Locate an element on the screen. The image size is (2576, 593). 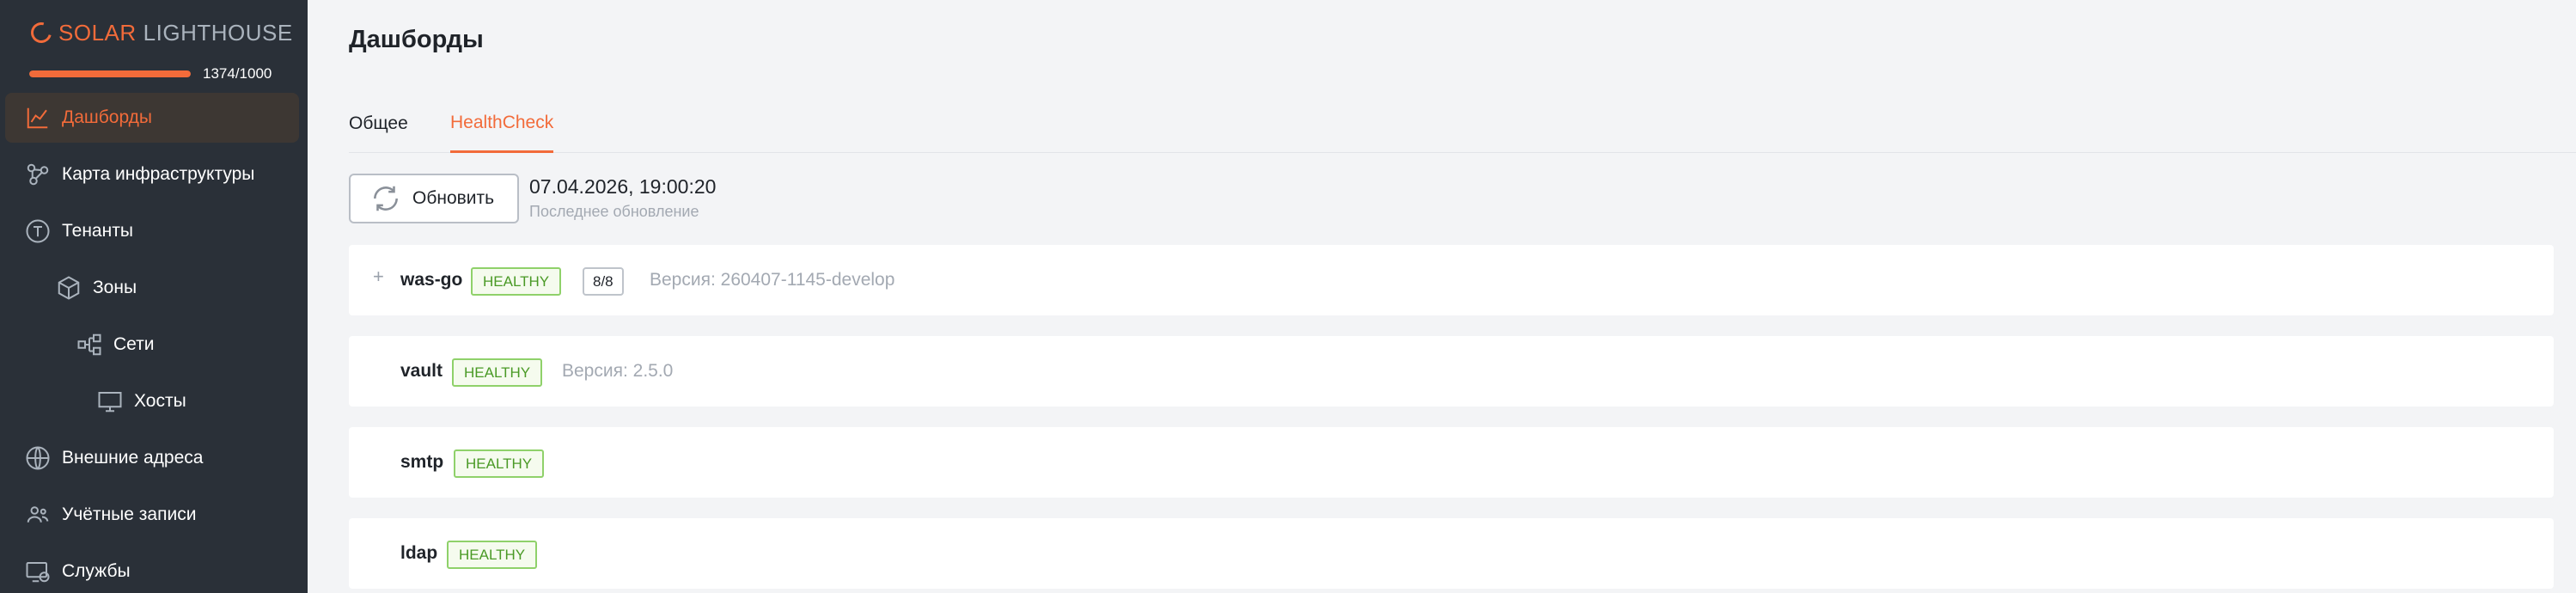
sidebar-item-label: Хосты is located at coordinates (160, 401).